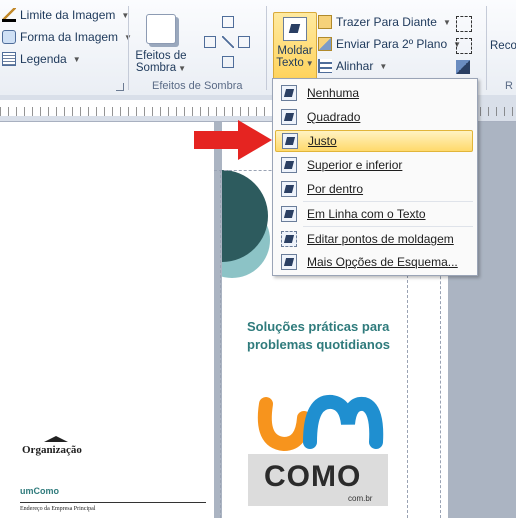  What do you see at coordinates (325, 44) in the screenshot?
I see `send-backward-icon` at bounding box center [325, 44].